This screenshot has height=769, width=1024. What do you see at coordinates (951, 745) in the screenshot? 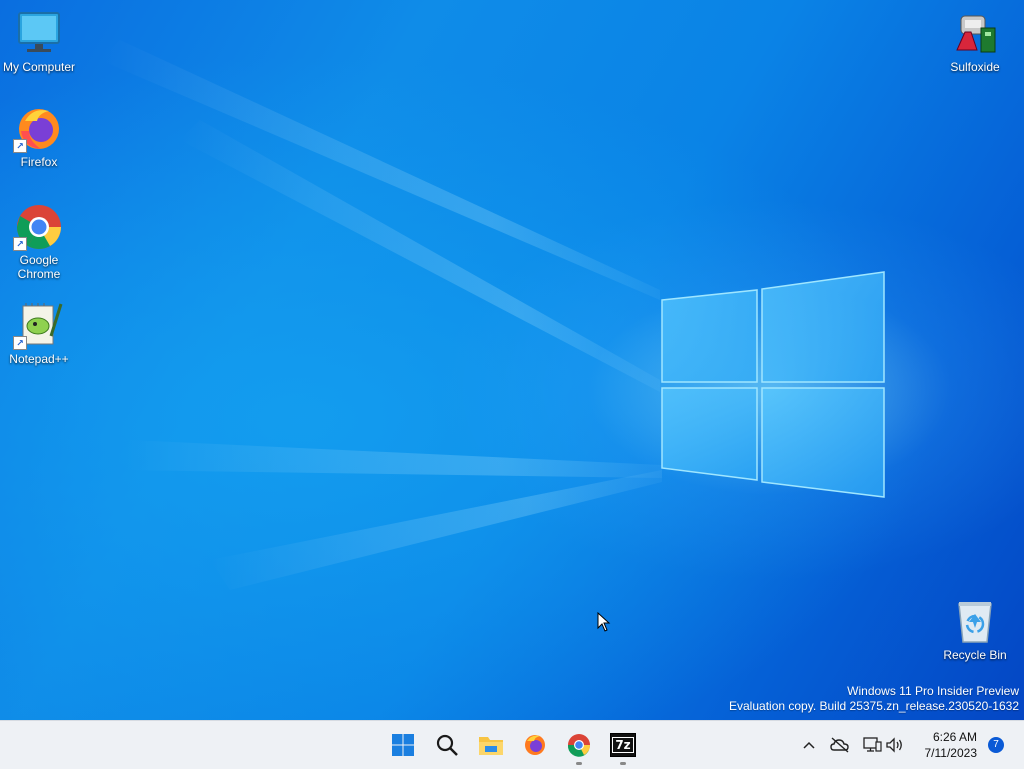
I see `clock-button: 6:26 AM 7/11/2023` at bounding box center [951, 745].